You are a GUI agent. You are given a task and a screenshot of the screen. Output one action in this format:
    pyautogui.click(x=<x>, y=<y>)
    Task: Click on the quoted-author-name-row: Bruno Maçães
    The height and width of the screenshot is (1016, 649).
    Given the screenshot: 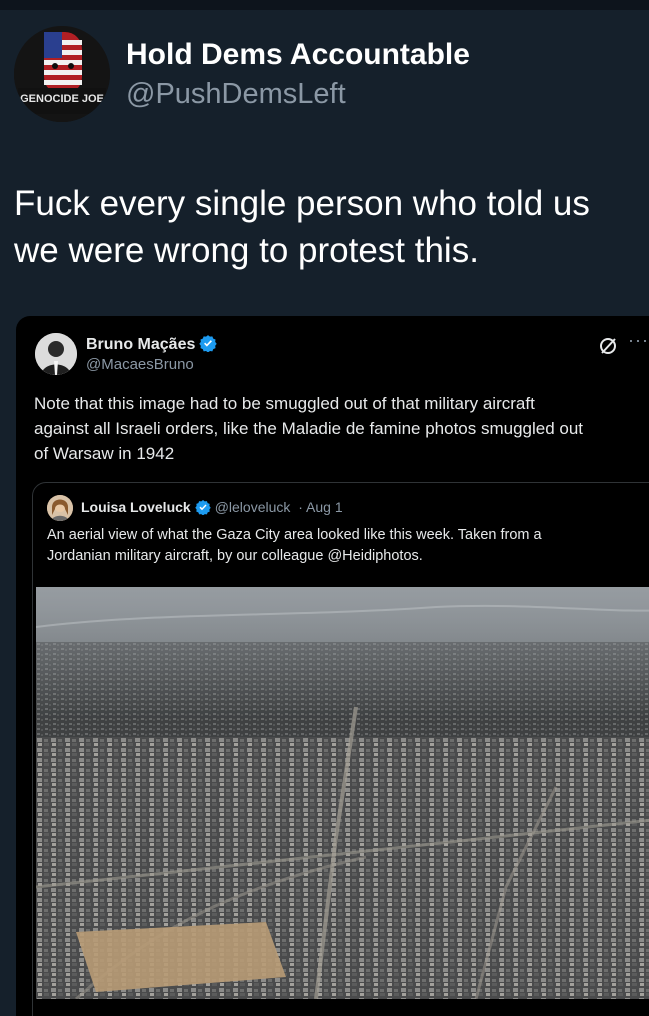 What is the action you would take?
    pyautogui.click(x=152, y=345)
    